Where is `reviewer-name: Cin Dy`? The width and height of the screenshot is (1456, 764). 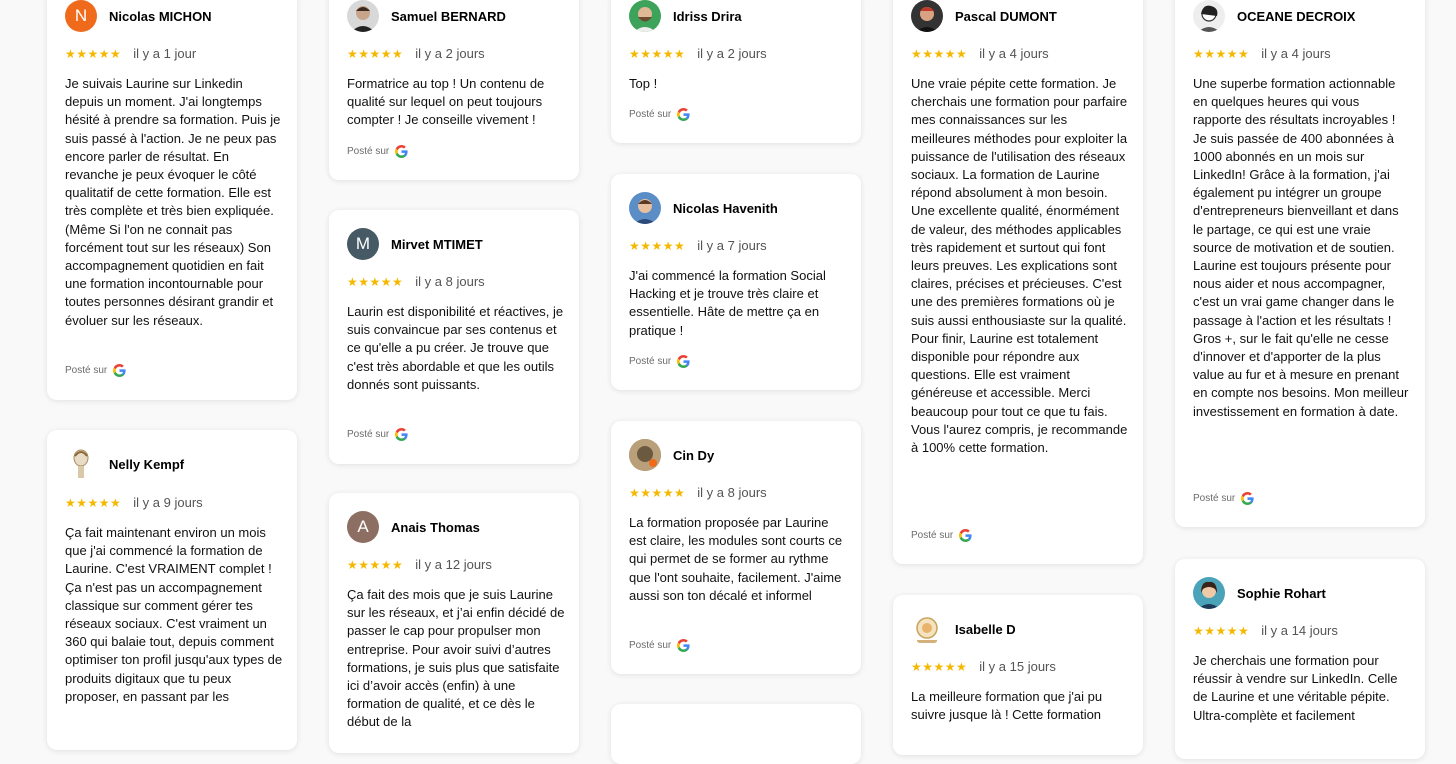 reviewer-name: Cin Dy is located at coordinates (694, 455).